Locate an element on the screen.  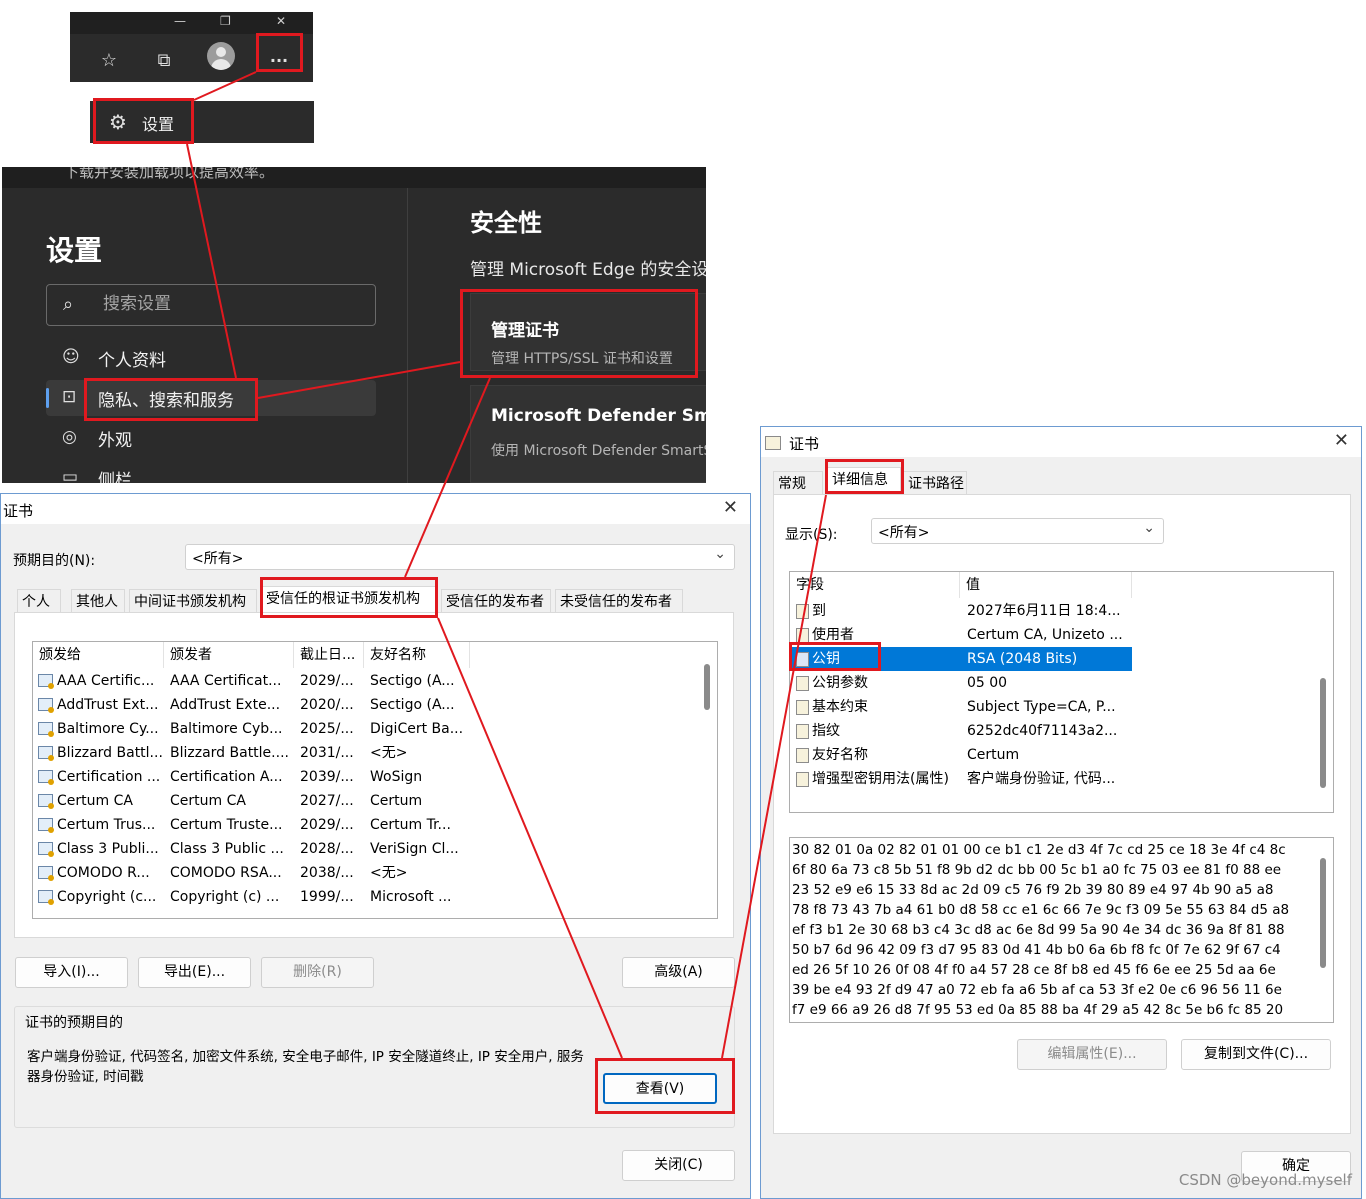
column-header-issued-by: 颁发者 is located at coordinates (229, 655).